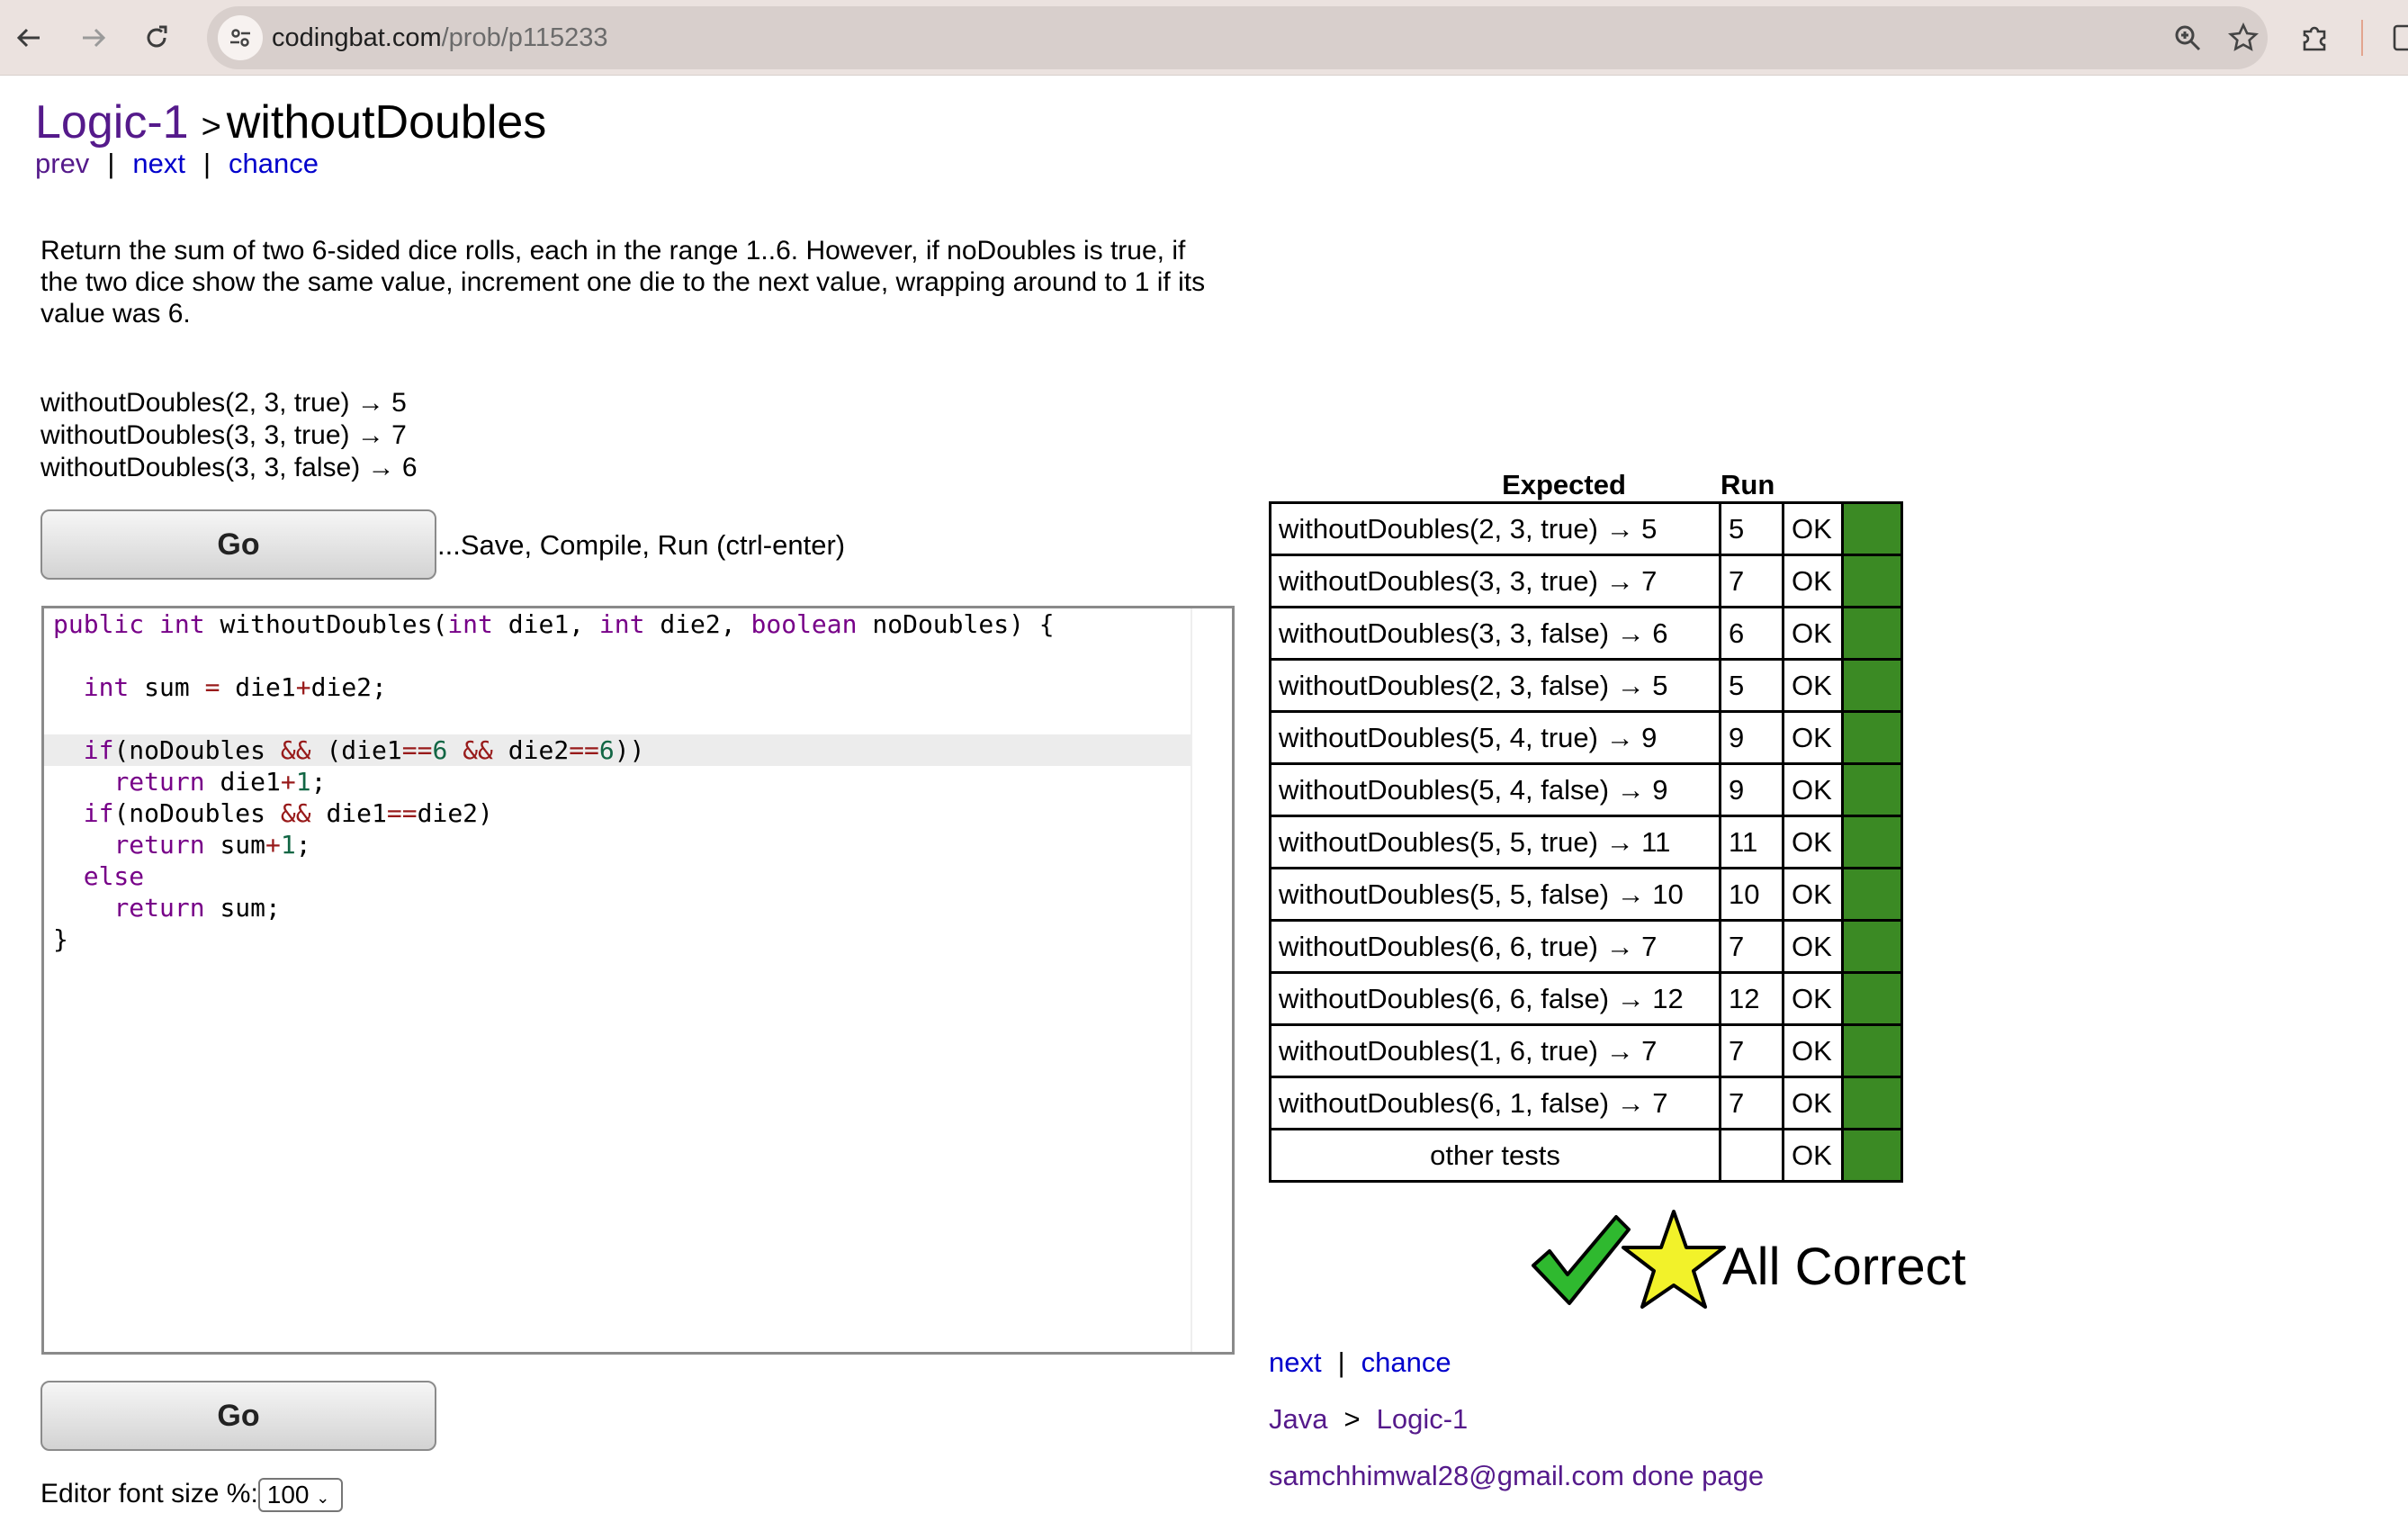 The height and width of the screenshot is (1513, 2408). Describe the element at coordinates (1760, 1260) in the screenshot. I see `all-correct-banner: All Correct` at that location.